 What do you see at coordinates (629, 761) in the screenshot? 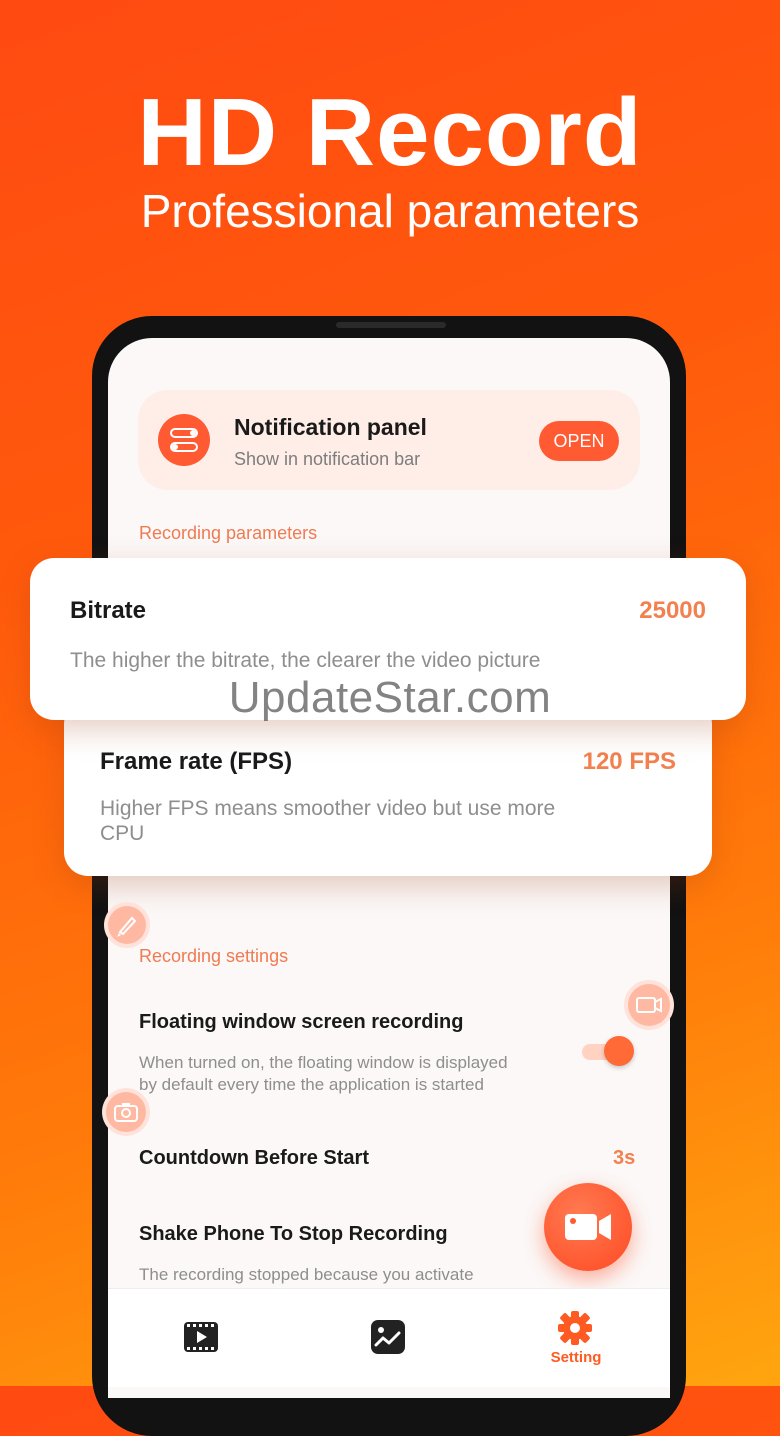
I see `frame-rate-value: 120 FPS` at bounding box center [629, 761].